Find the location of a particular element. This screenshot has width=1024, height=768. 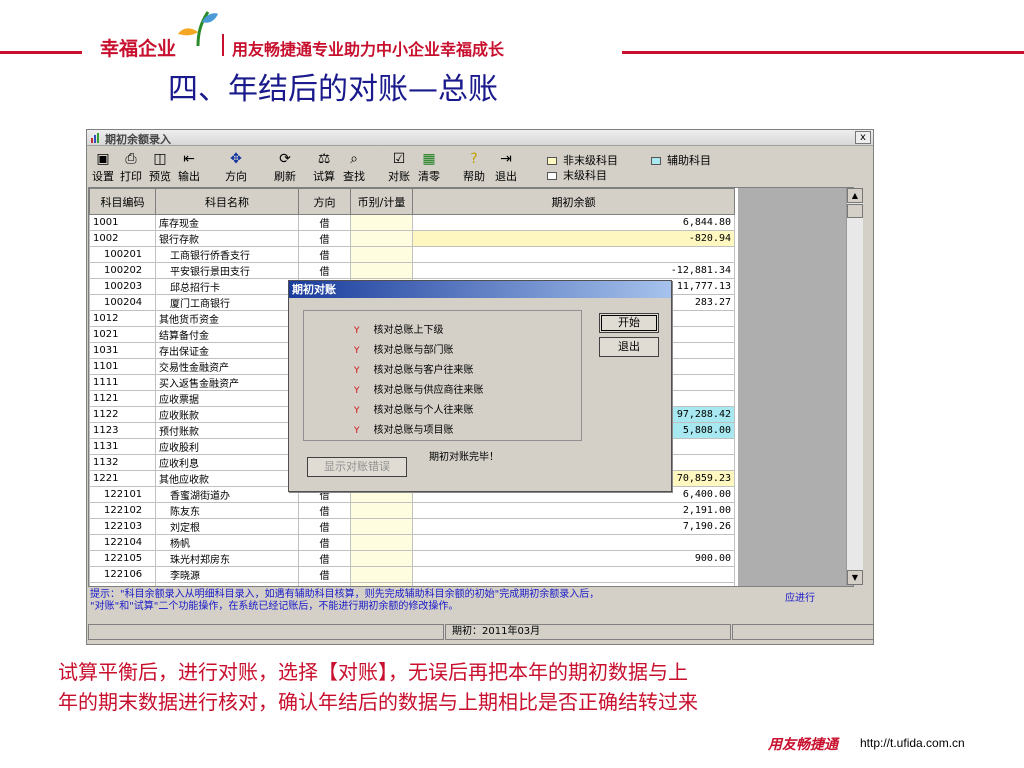

account-name-cell: 应收票据 is located at coordinates (227, 398).